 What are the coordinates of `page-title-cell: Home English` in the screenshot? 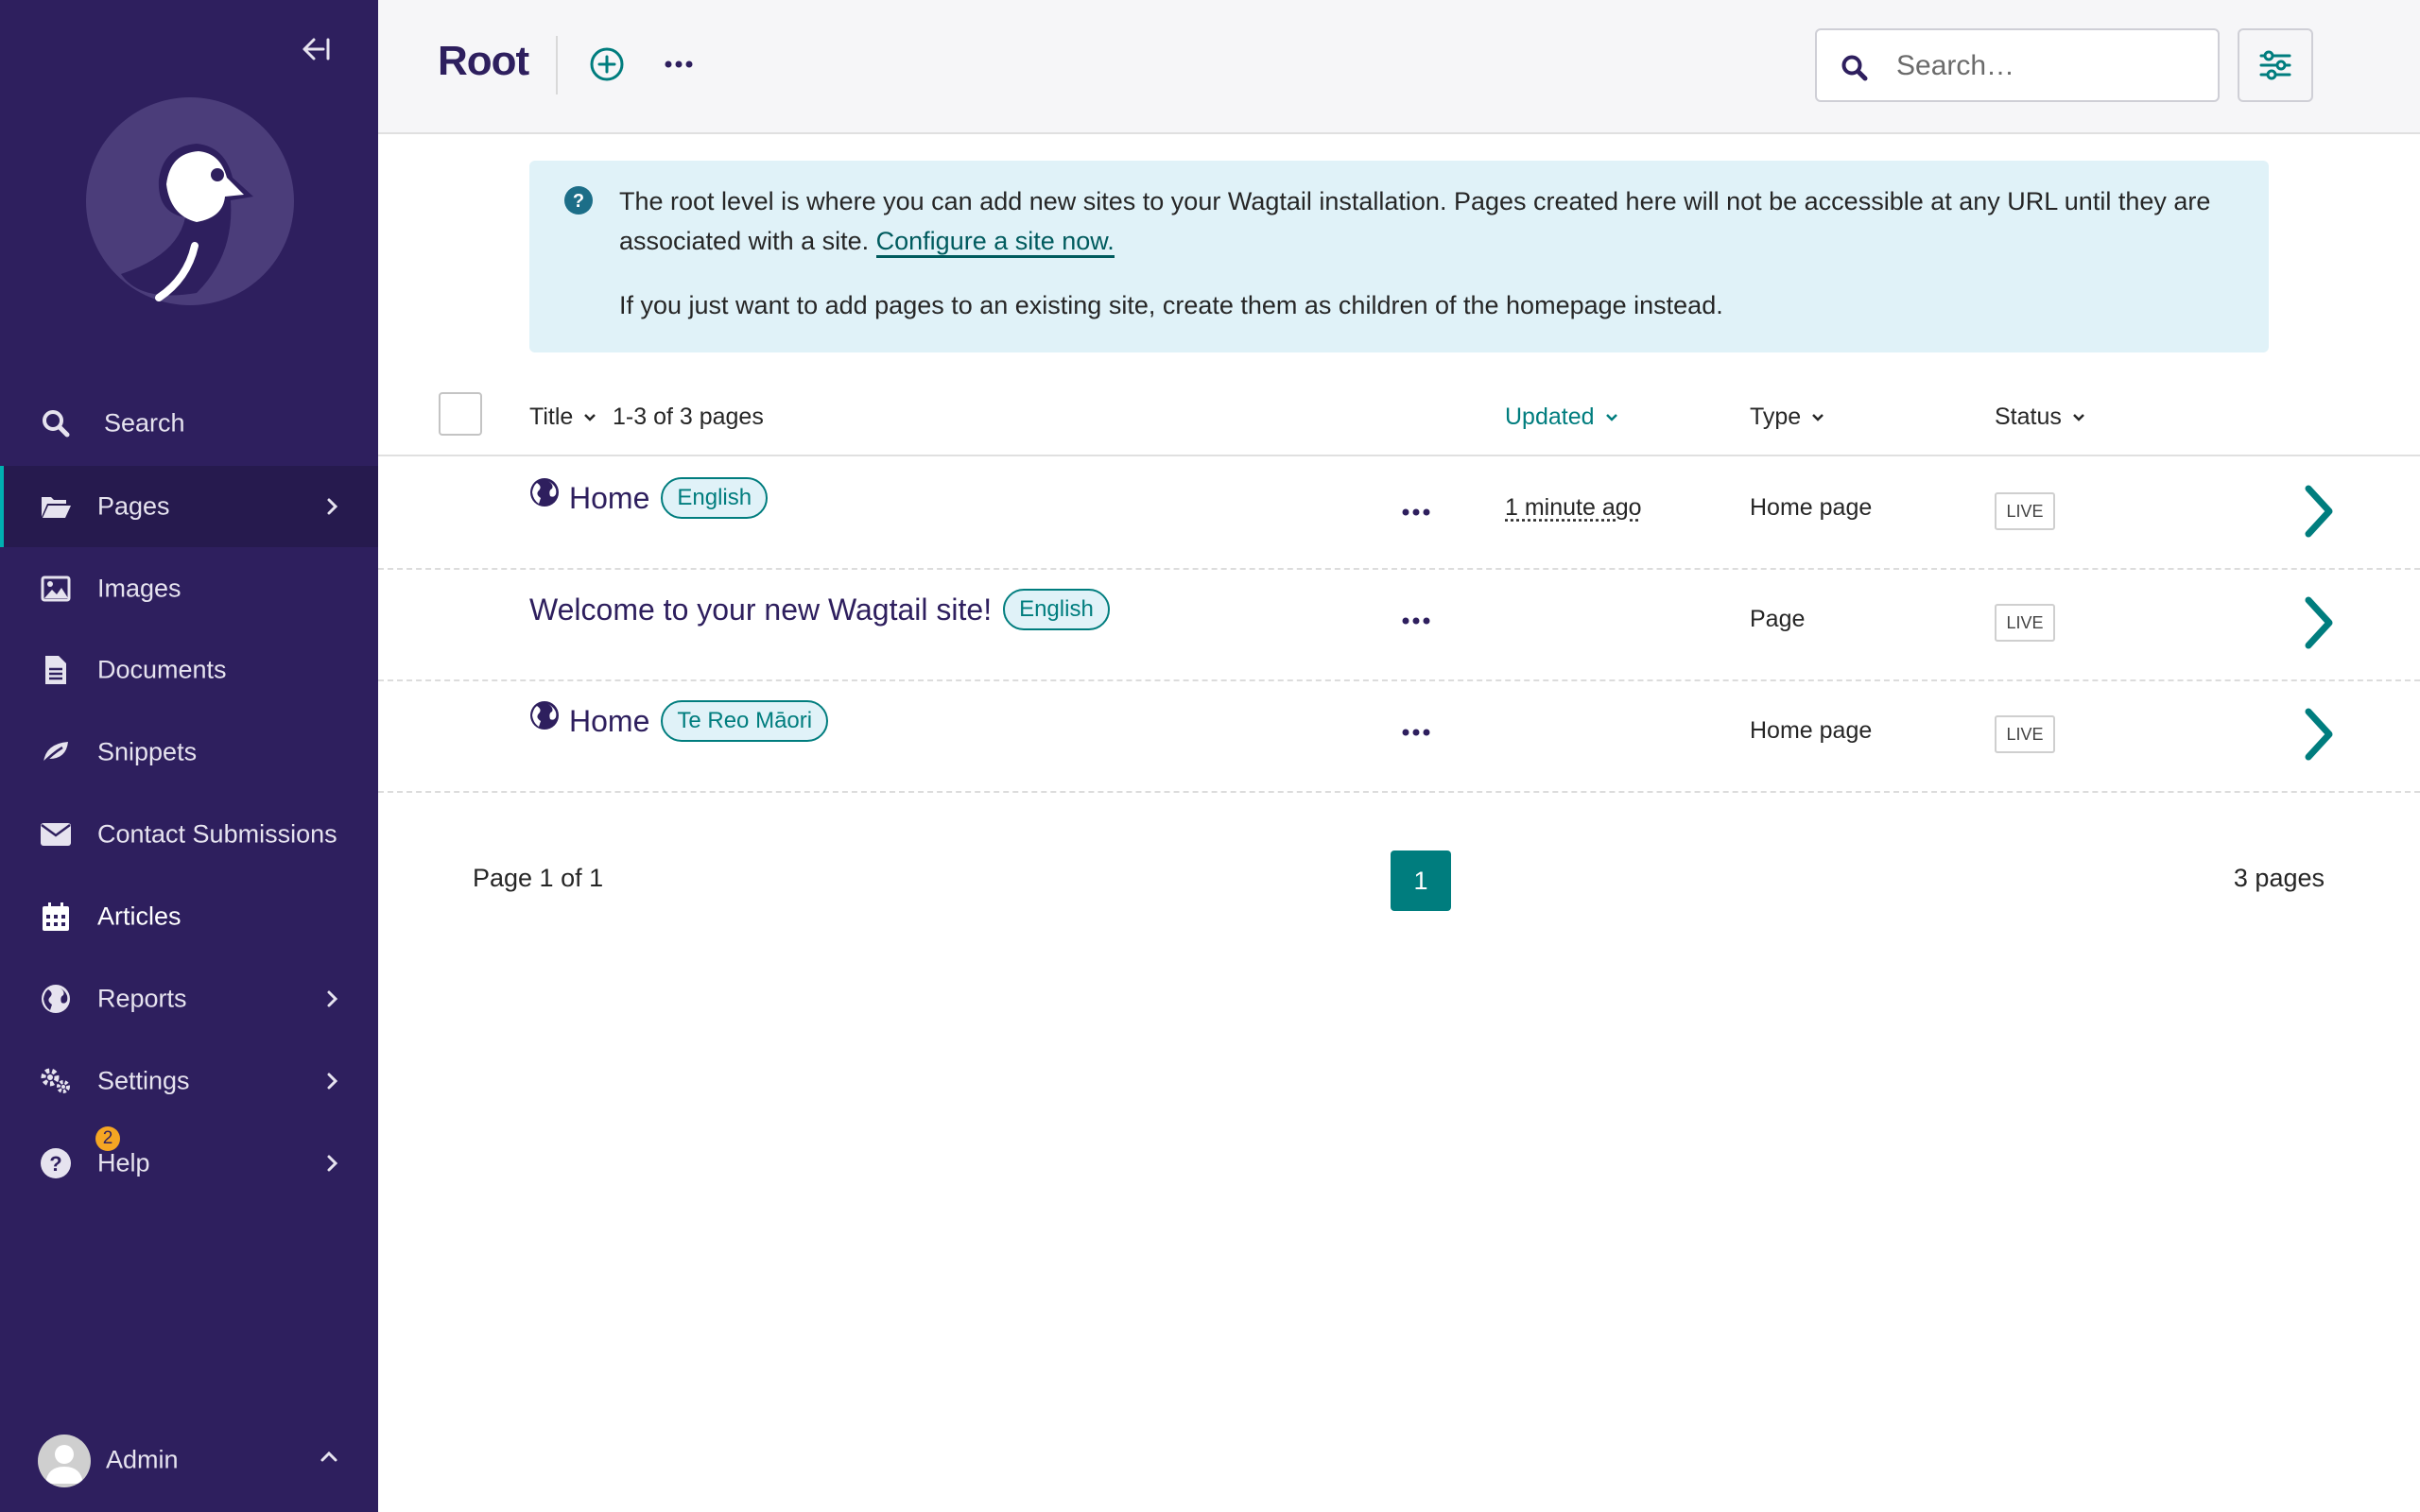 It's located at (649, 498).